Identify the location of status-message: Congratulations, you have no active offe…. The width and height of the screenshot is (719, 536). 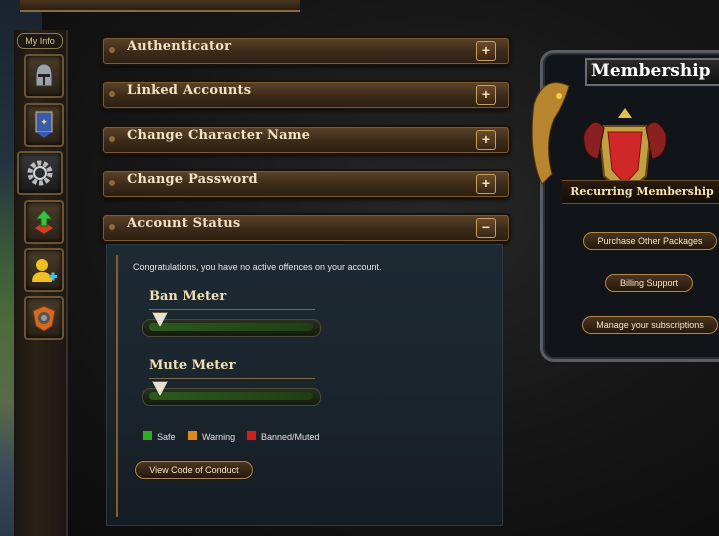
(257, 267).